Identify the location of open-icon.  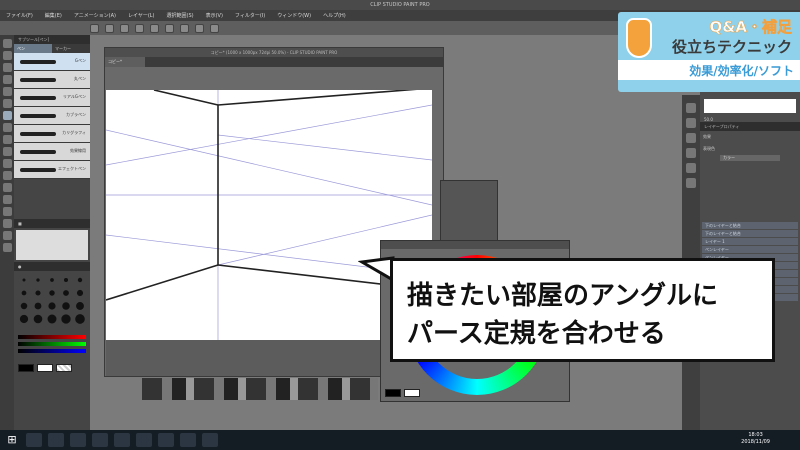
(109, 28).